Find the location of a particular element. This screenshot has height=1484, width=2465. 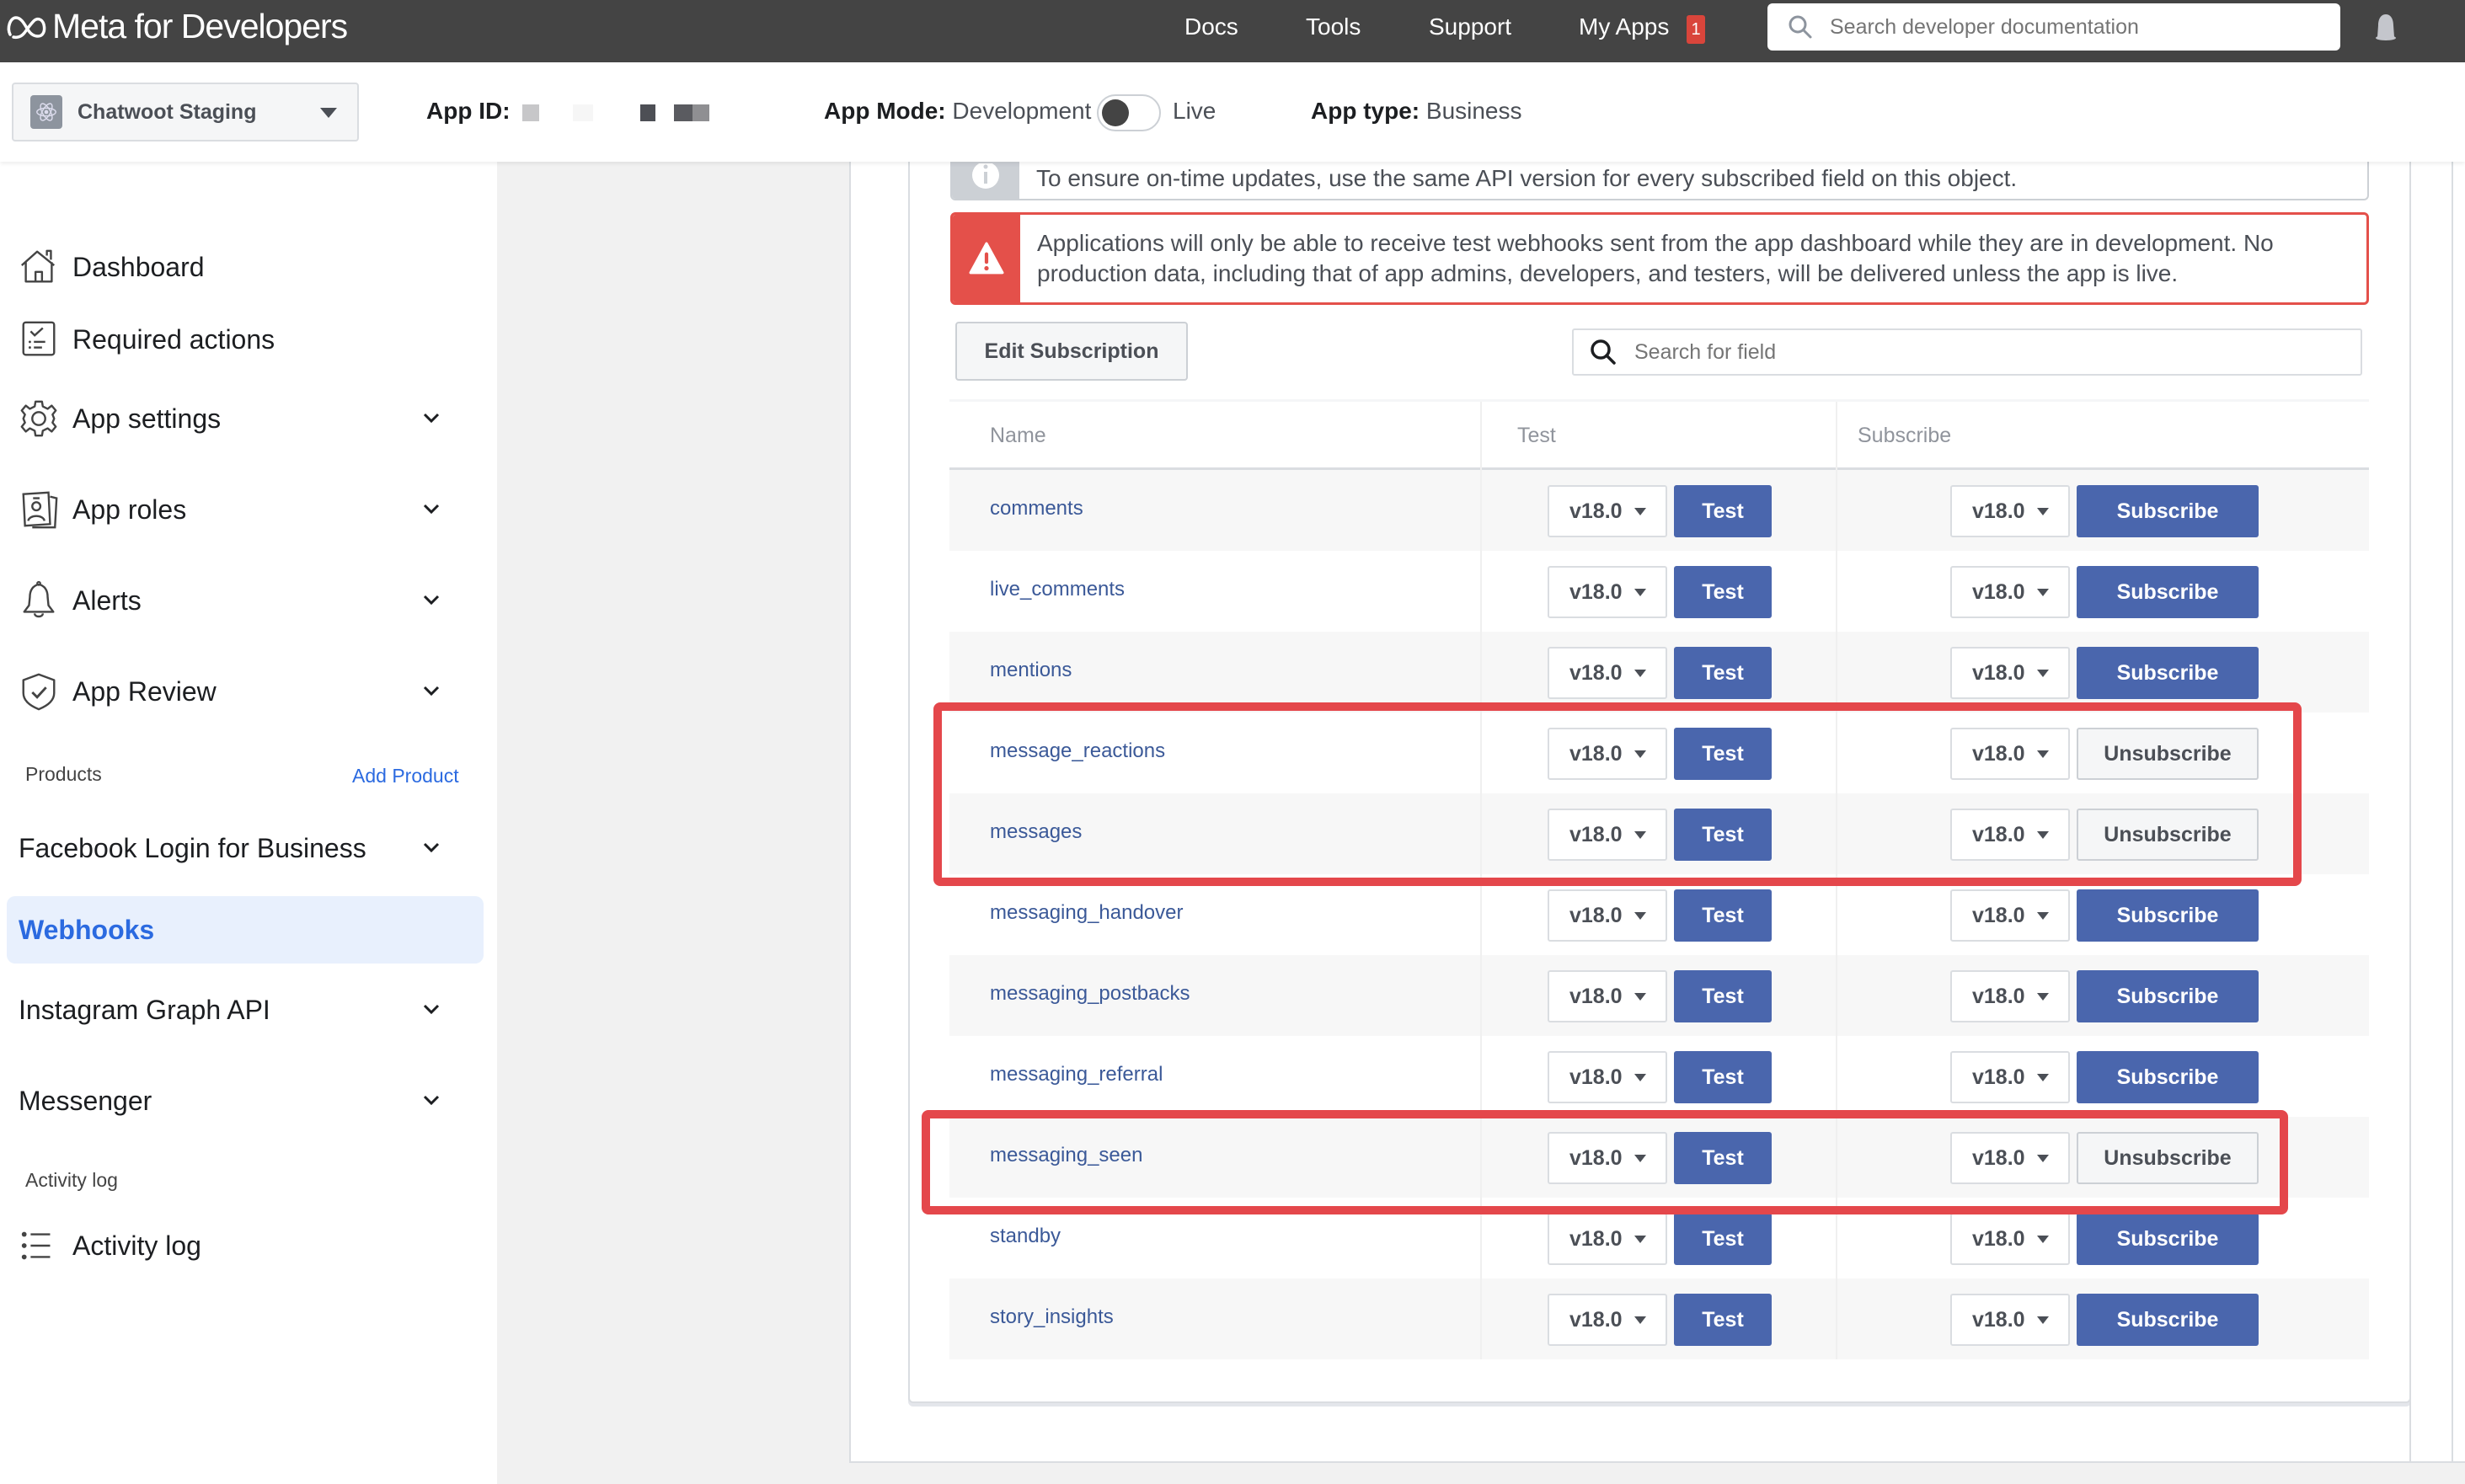

field-name-link: message_reactions is located at coordinates (1077, 751).